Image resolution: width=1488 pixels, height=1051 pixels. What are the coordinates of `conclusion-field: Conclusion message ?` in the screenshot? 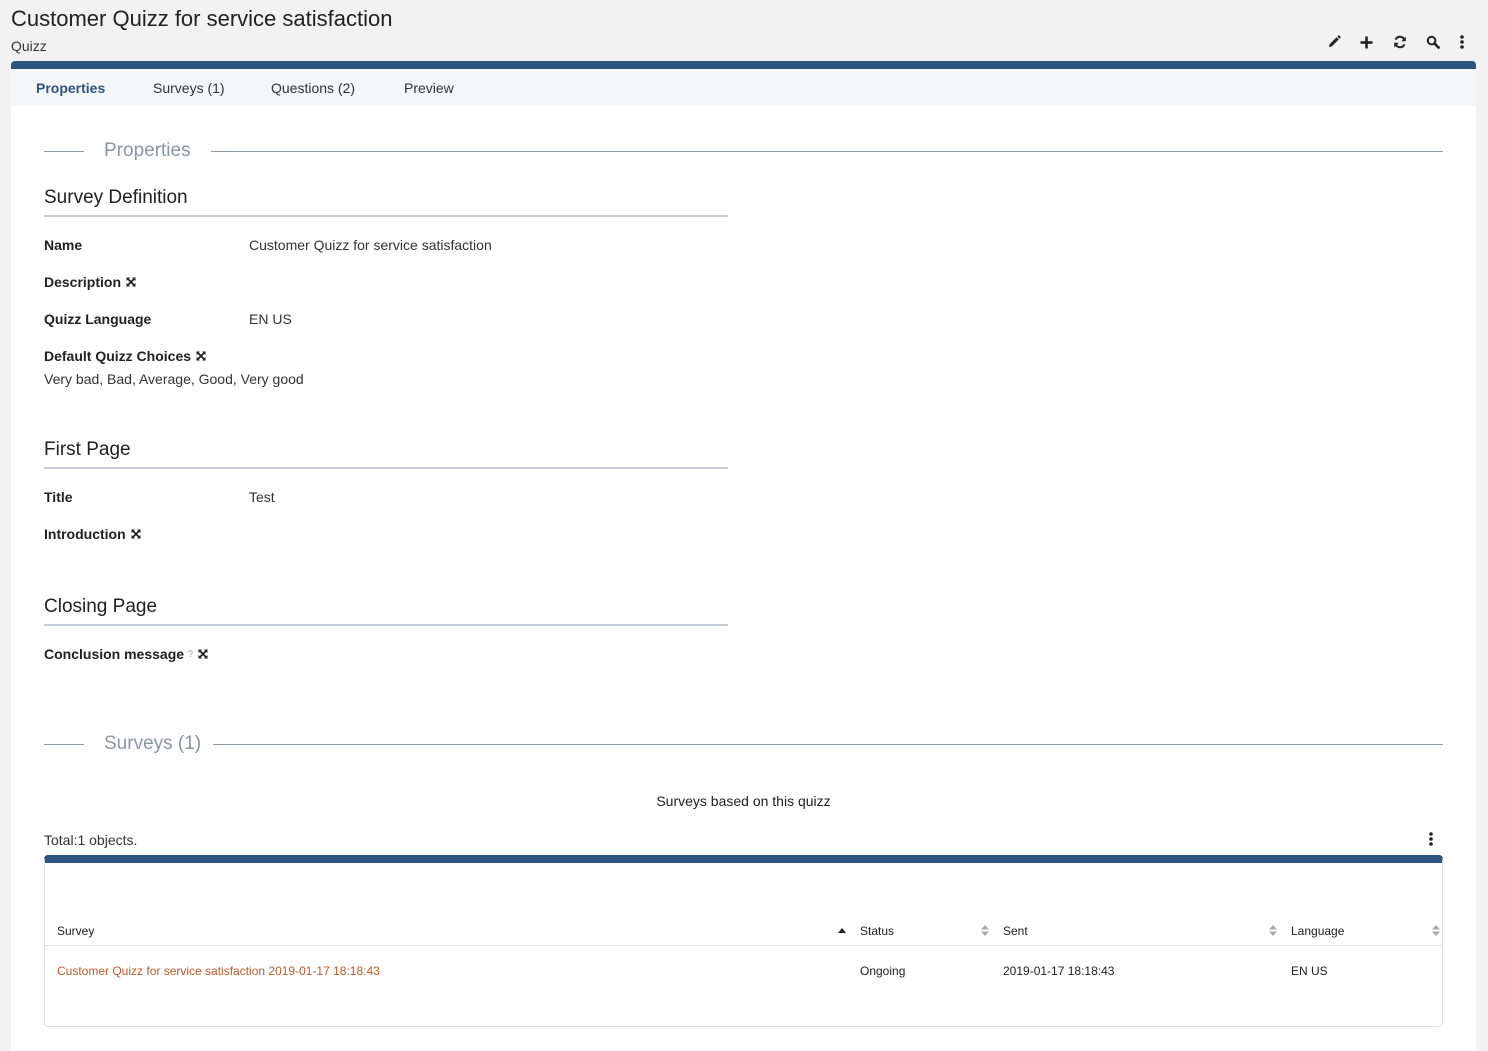 It's located at (126, 654).